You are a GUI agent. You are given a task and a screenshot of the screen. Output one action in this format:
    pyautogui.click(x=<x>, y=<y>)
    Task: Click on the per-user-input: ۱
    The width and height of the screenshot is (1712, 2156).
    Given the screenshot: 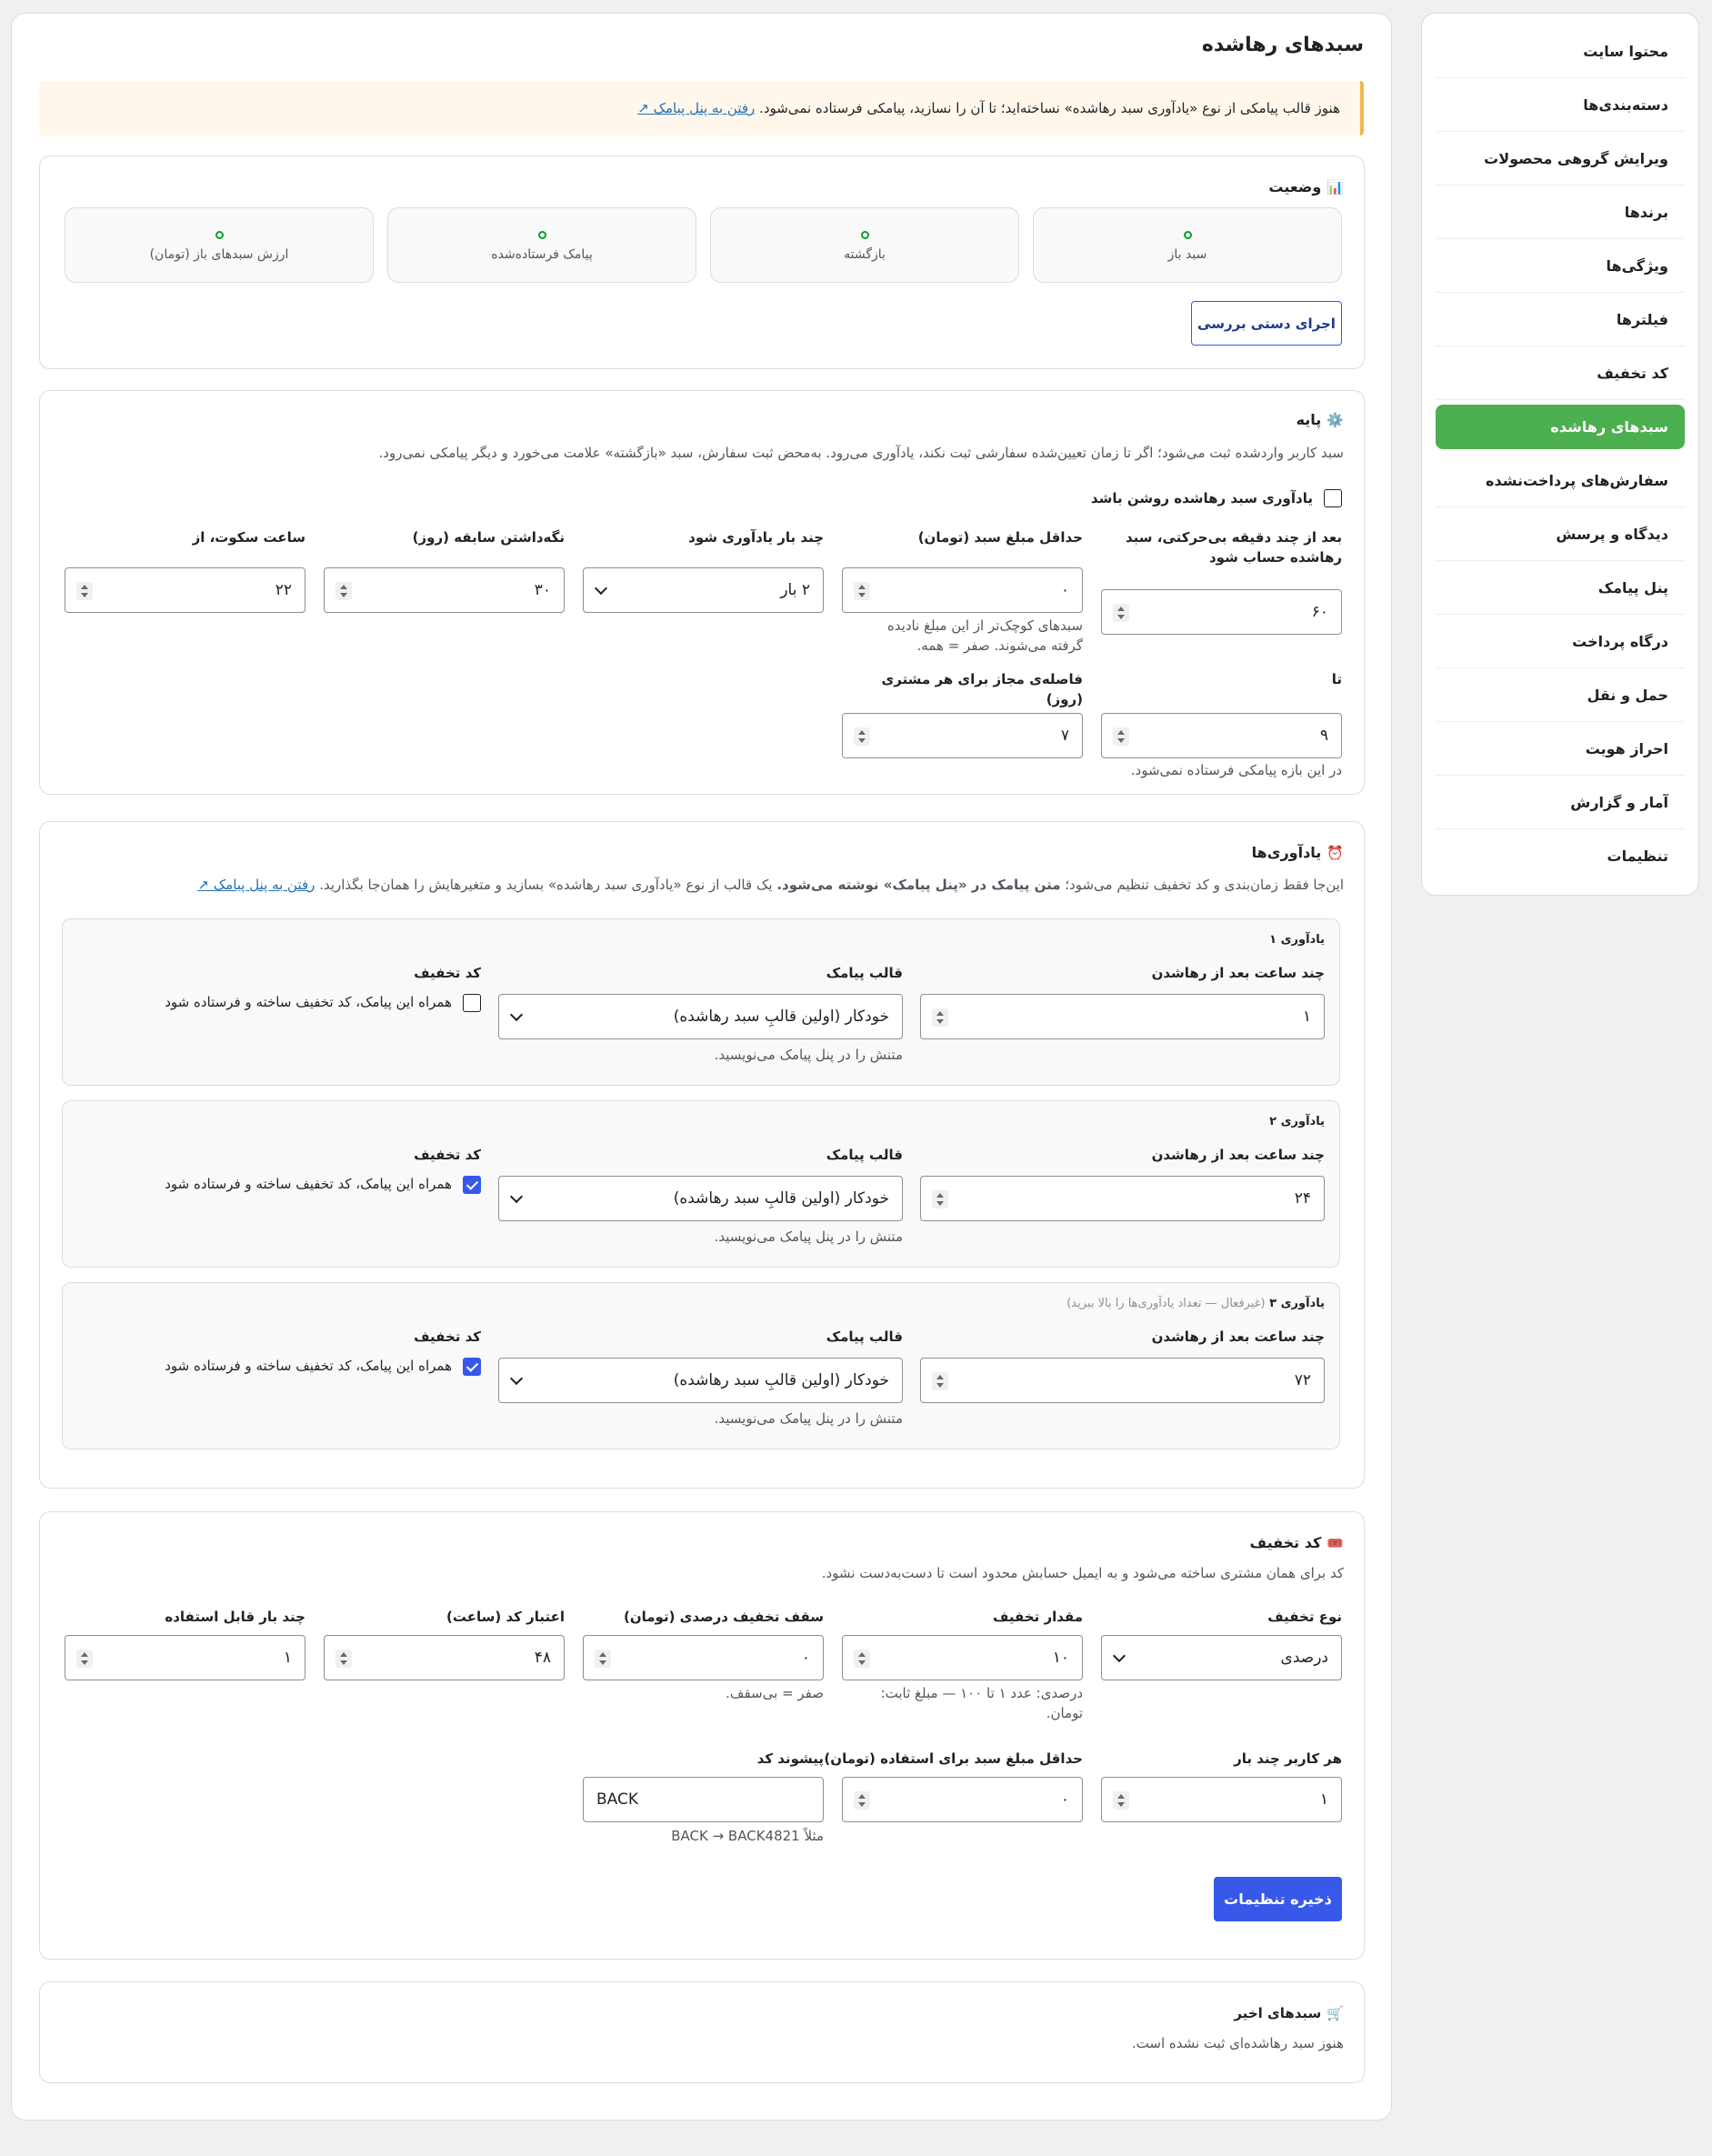 What is the action you would take?
    pyautogui.click(x=1221, y=1799)
    